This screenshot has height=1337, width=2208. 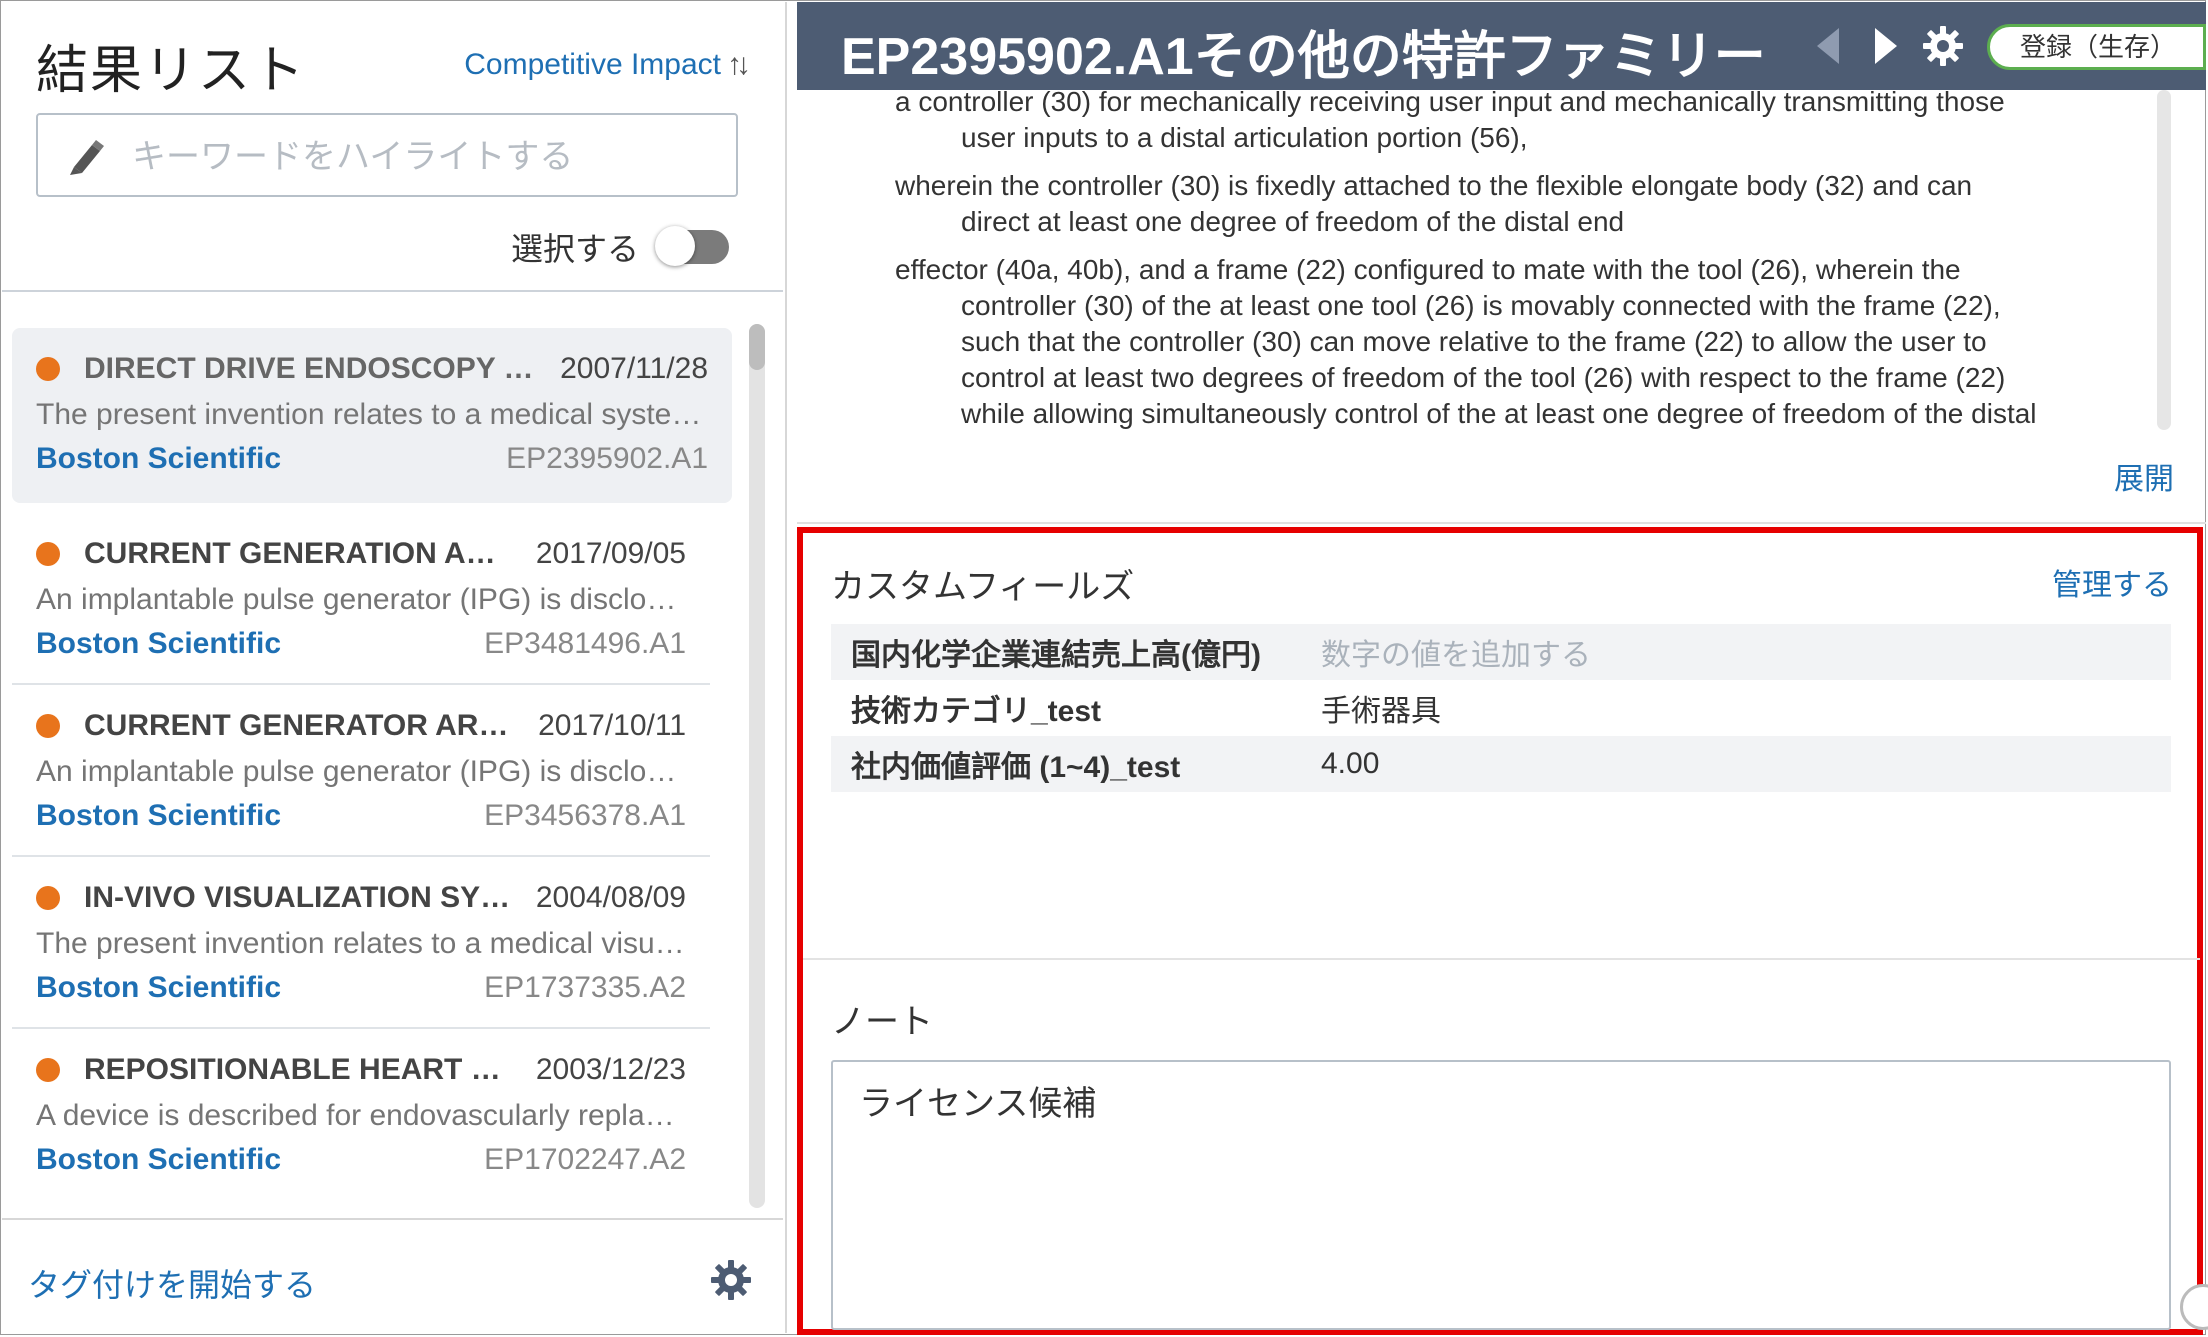 I want to click on note-textarea: ライセンス候補, so click(x=1501, y=1195).